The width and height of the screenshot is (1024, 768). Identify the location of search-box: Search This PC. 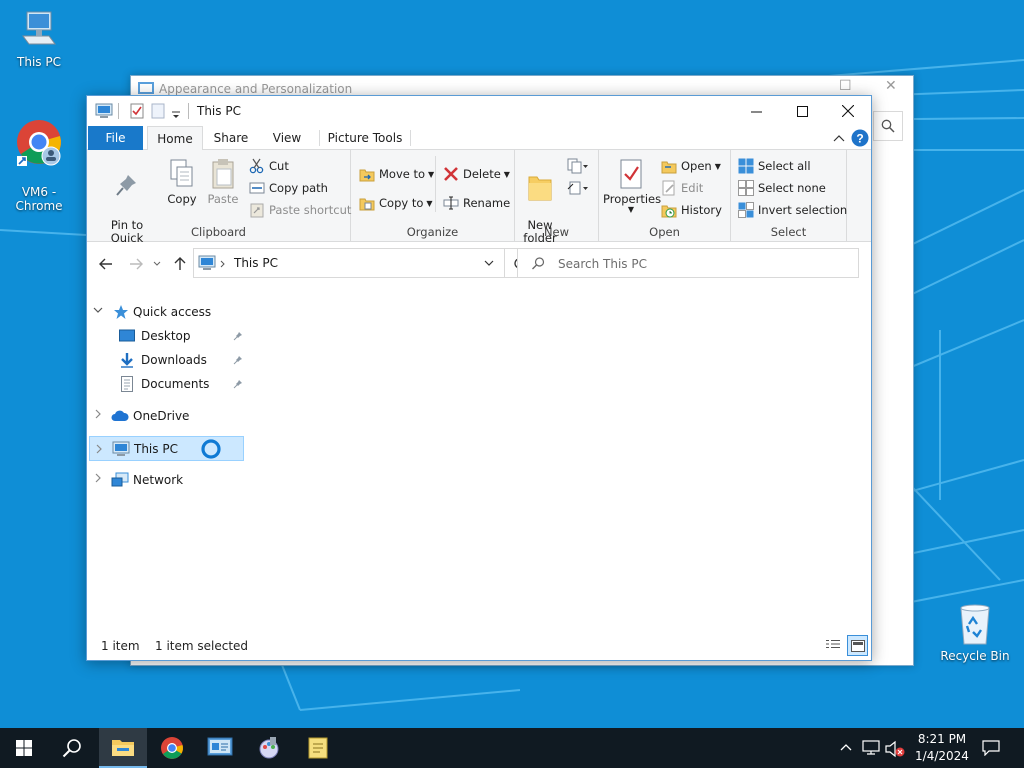
(688, 263).